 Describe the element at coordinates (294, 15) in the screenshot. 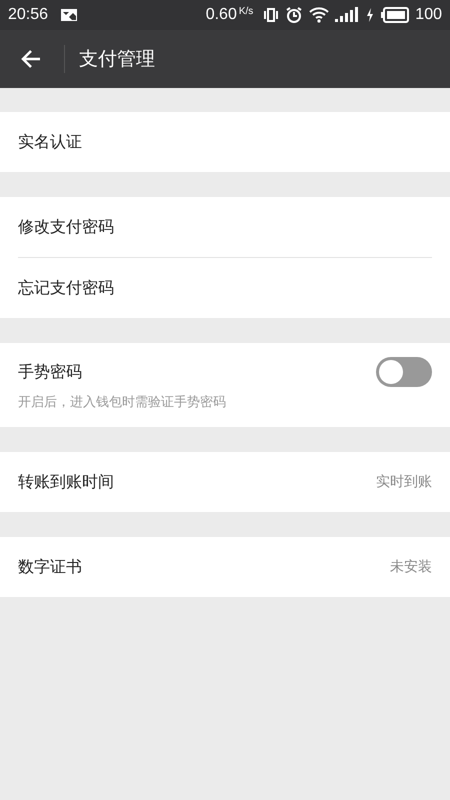

I see `alarm-icon` at that location.